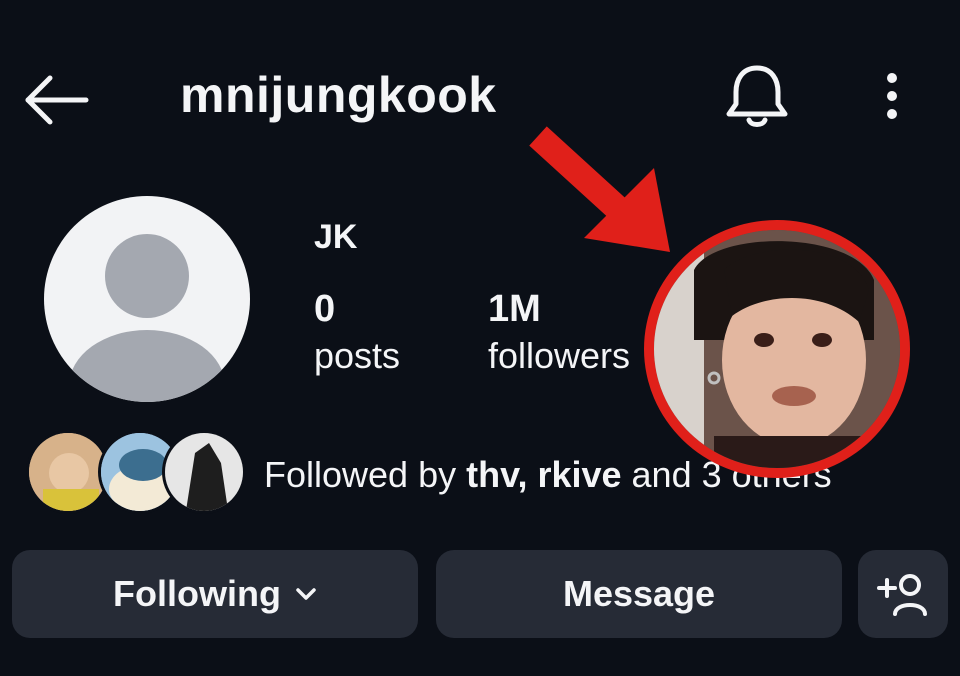 The width and height of the screenshot is (960, 676). I want to click on posts-stat: 0 posts, so click(357, 332).